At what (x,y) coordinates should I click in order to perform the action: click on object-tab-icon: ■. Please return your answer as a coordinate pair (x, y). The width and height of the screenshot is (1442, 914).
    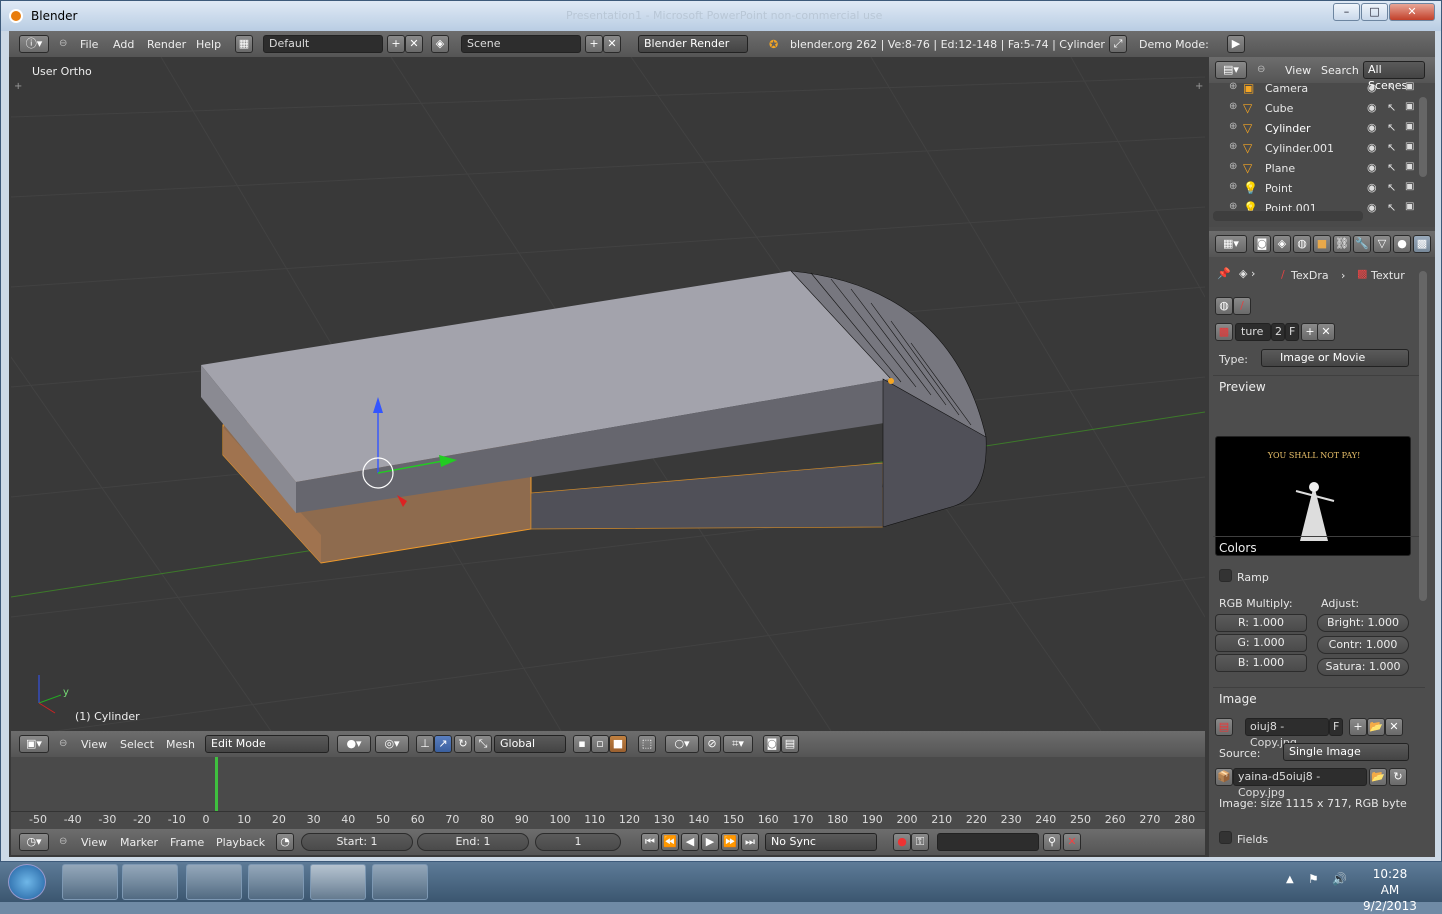
    Looking at the image, I should click on (1322, 244).